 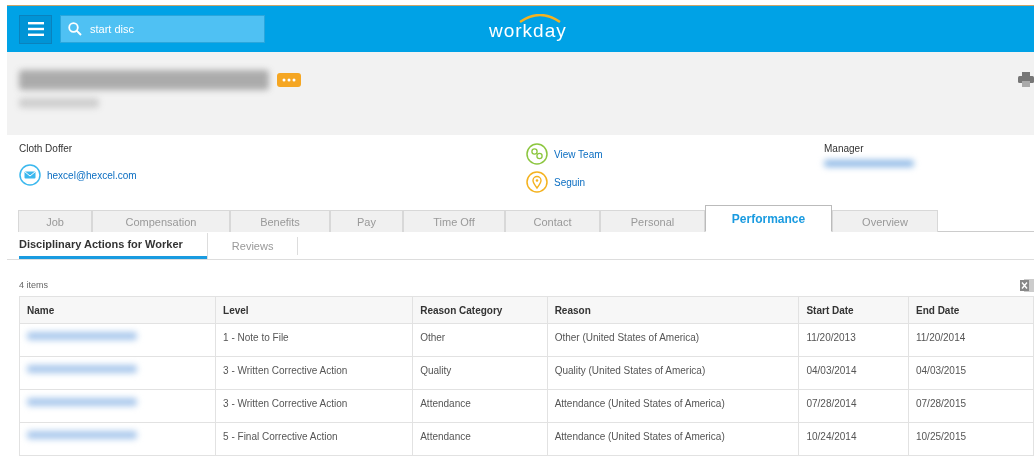 What do you see at coordinates (480, 340) in the screenshot?
I see `table-cell: Other` at bounding box center [480, 340].